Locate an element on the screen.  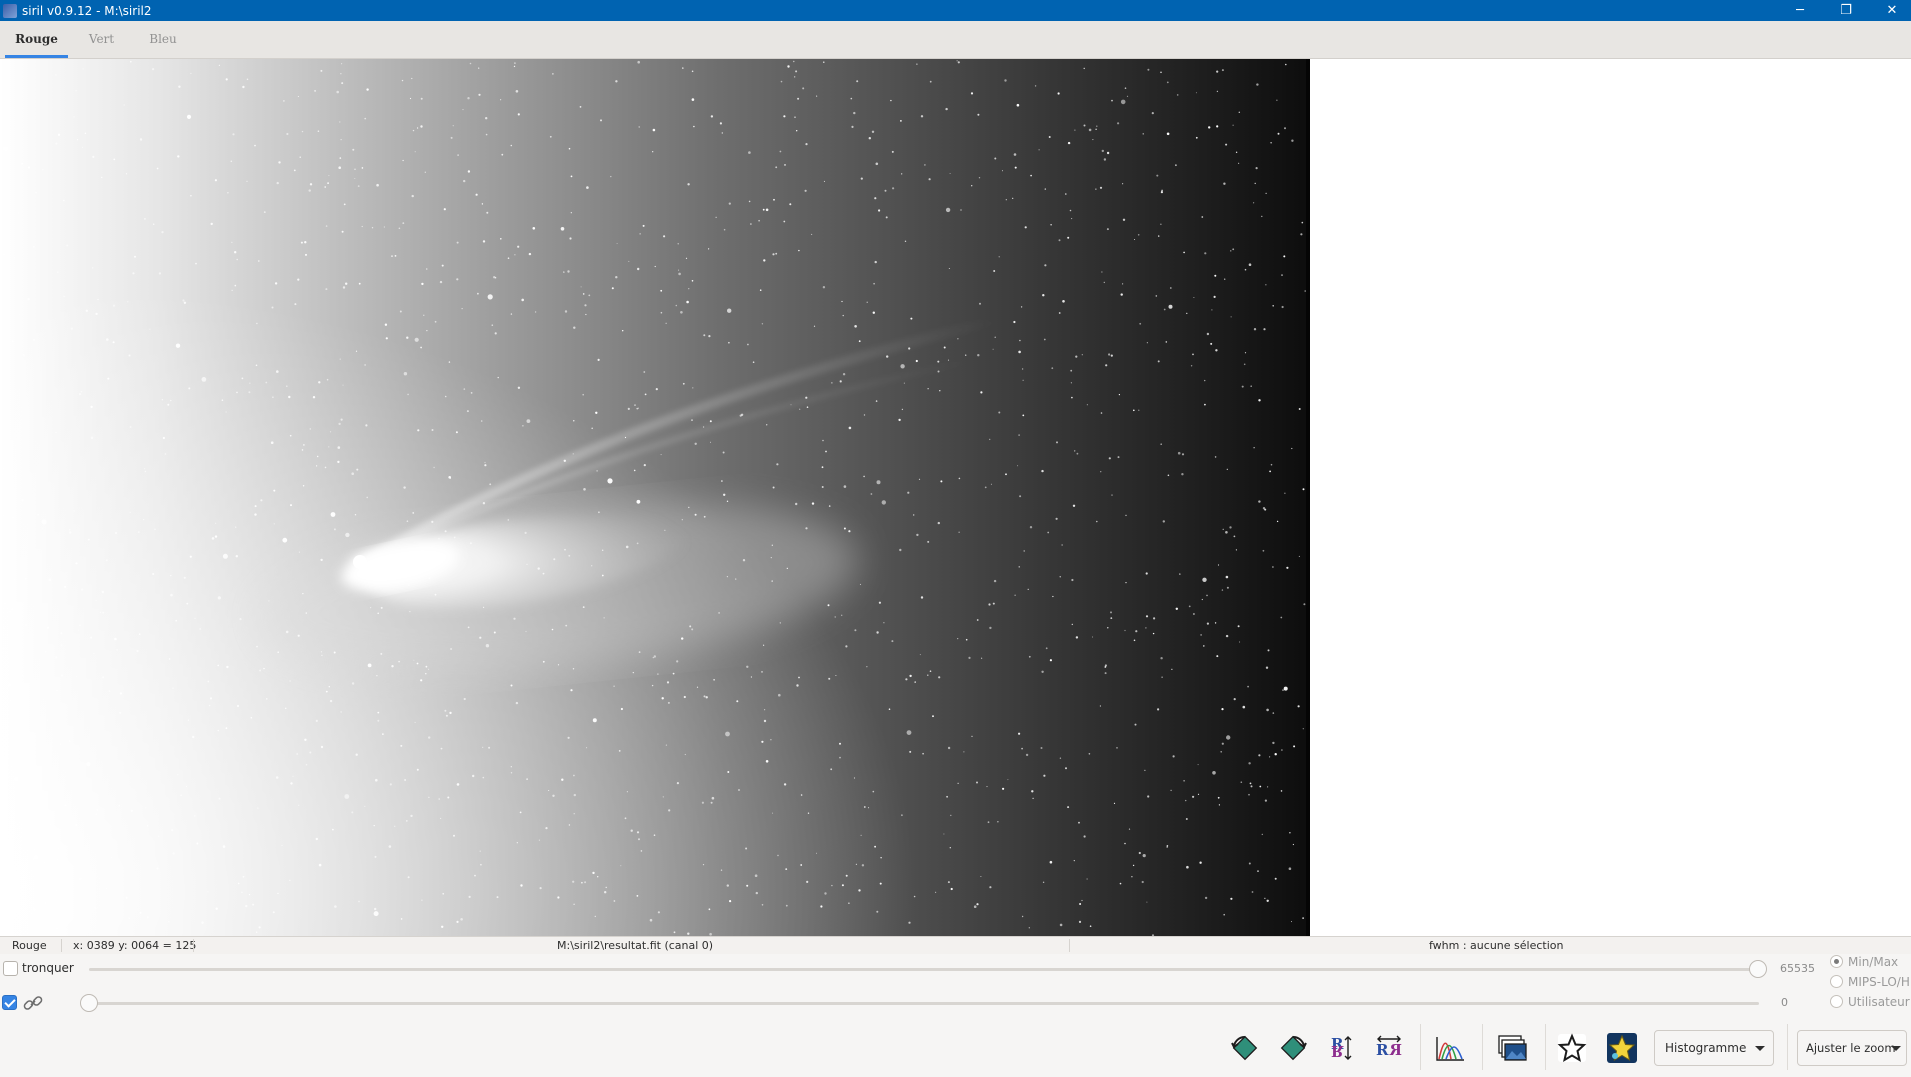
clip-checkbox is located at coordinates (10, 968).